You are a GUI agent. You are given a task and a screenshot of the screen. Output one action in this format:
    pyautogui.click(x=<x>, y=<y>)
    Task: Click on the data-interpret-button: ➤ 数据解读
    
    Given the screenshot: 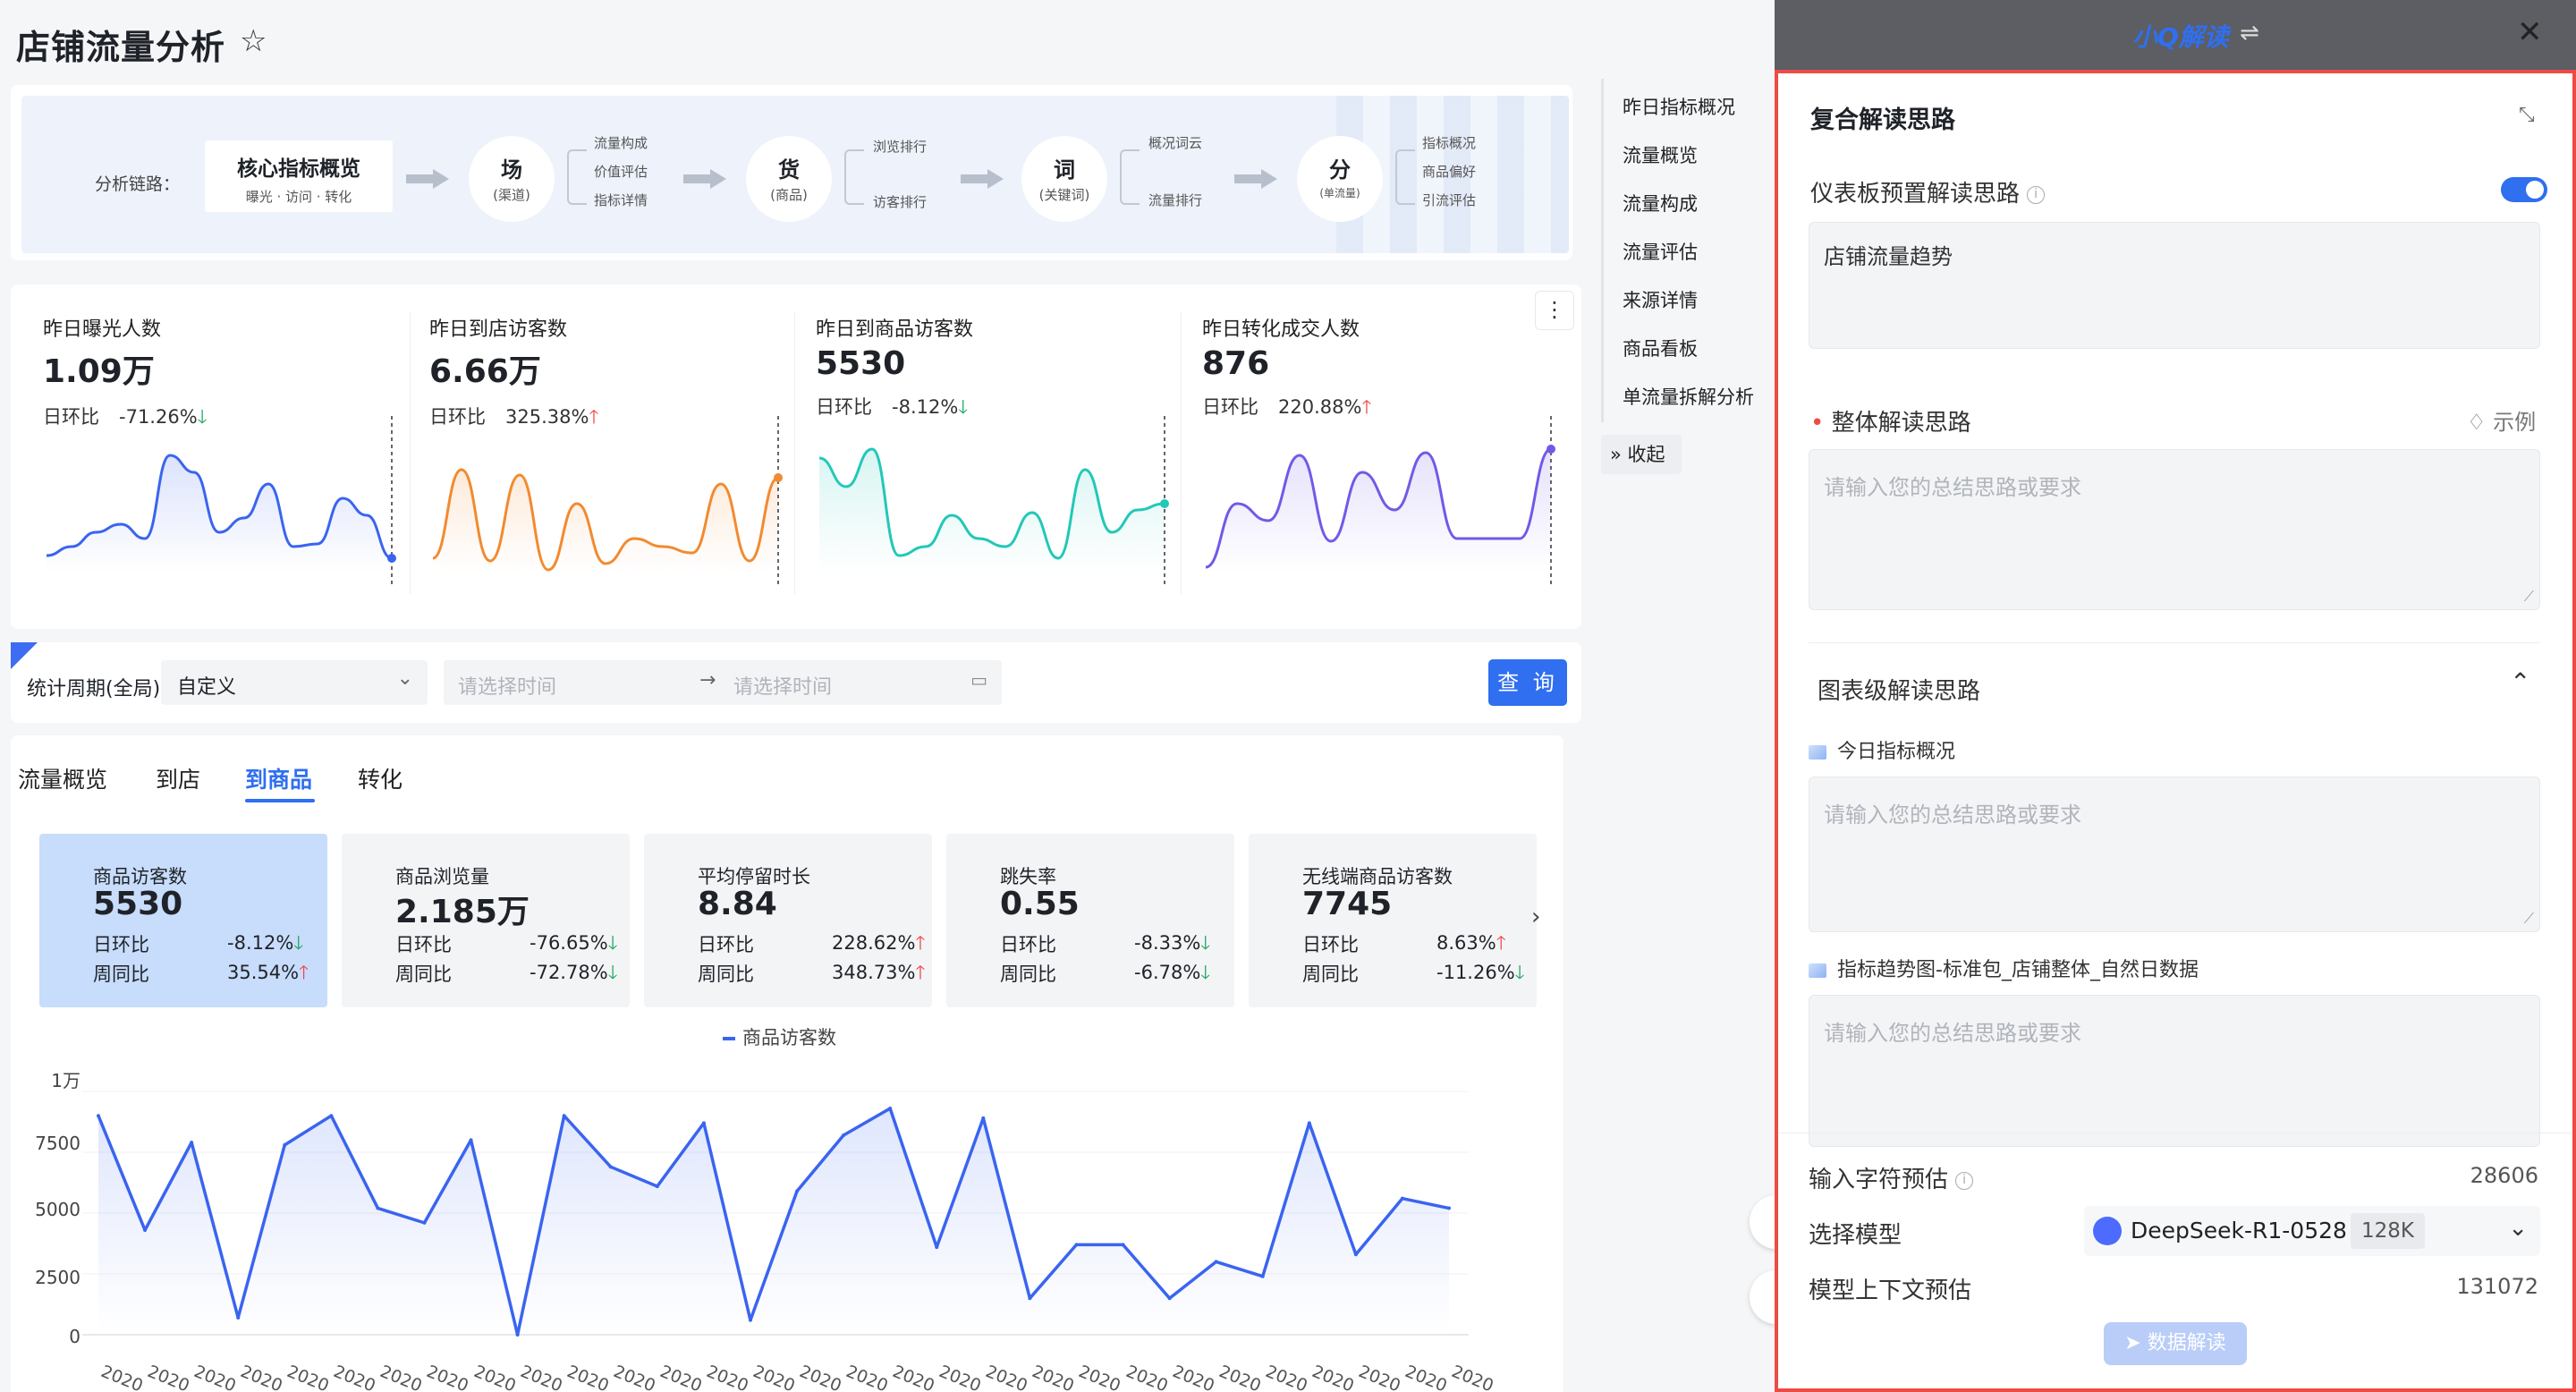 What is the action you would take?
    pyautogui.click(x=2175, y=1343)
    